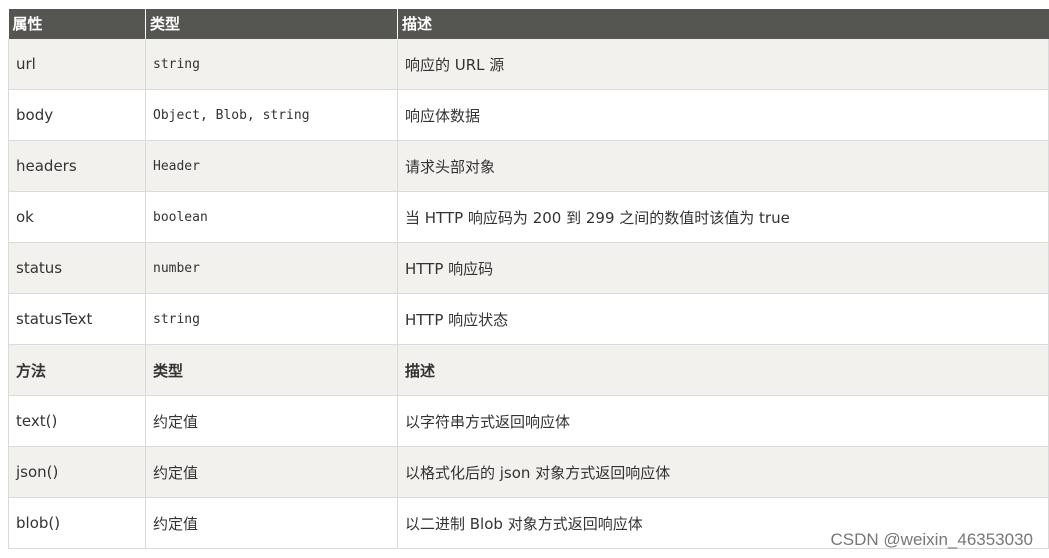  What do you see at coordinates (271, 24) in the screenshot?
I see `header-type: 类型` at bounding box center [271, 24].